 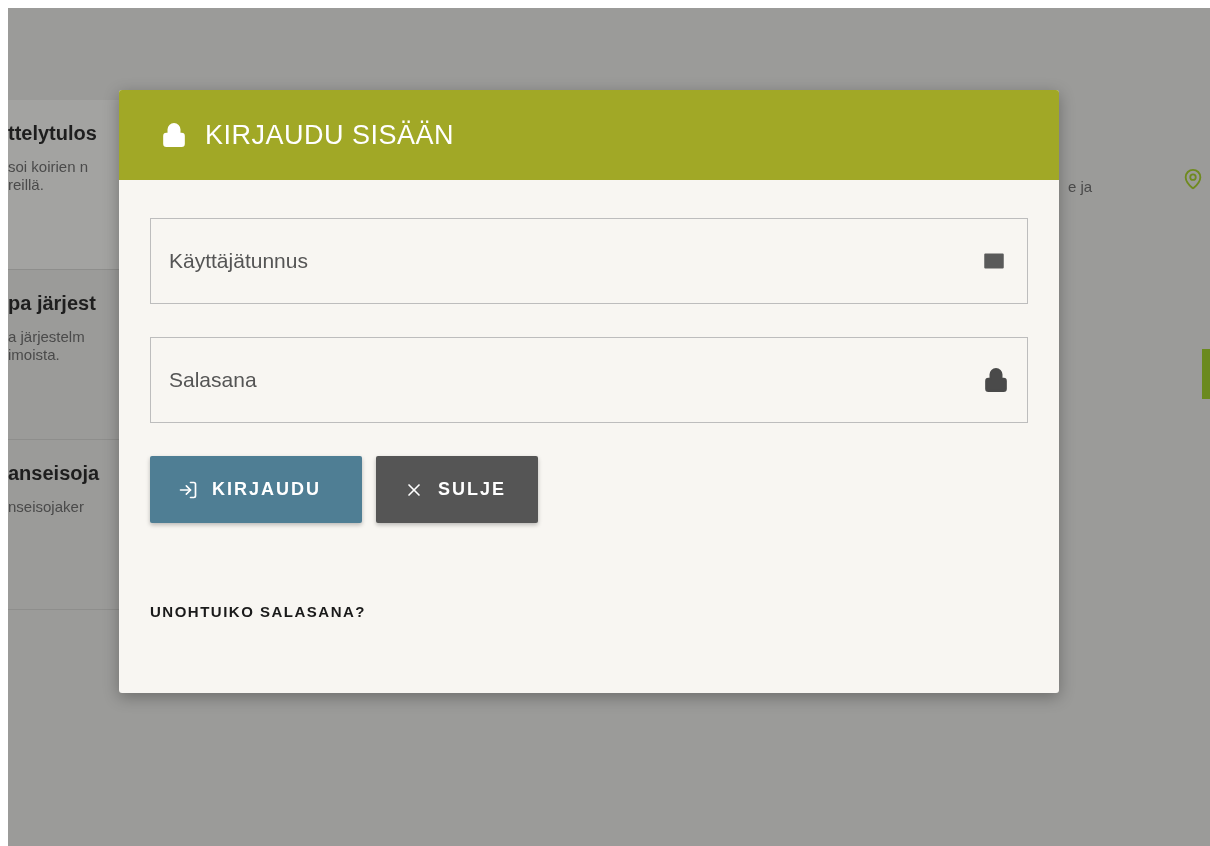 I want to click on section-text: nseisojaker, so click(x=46, y=507).